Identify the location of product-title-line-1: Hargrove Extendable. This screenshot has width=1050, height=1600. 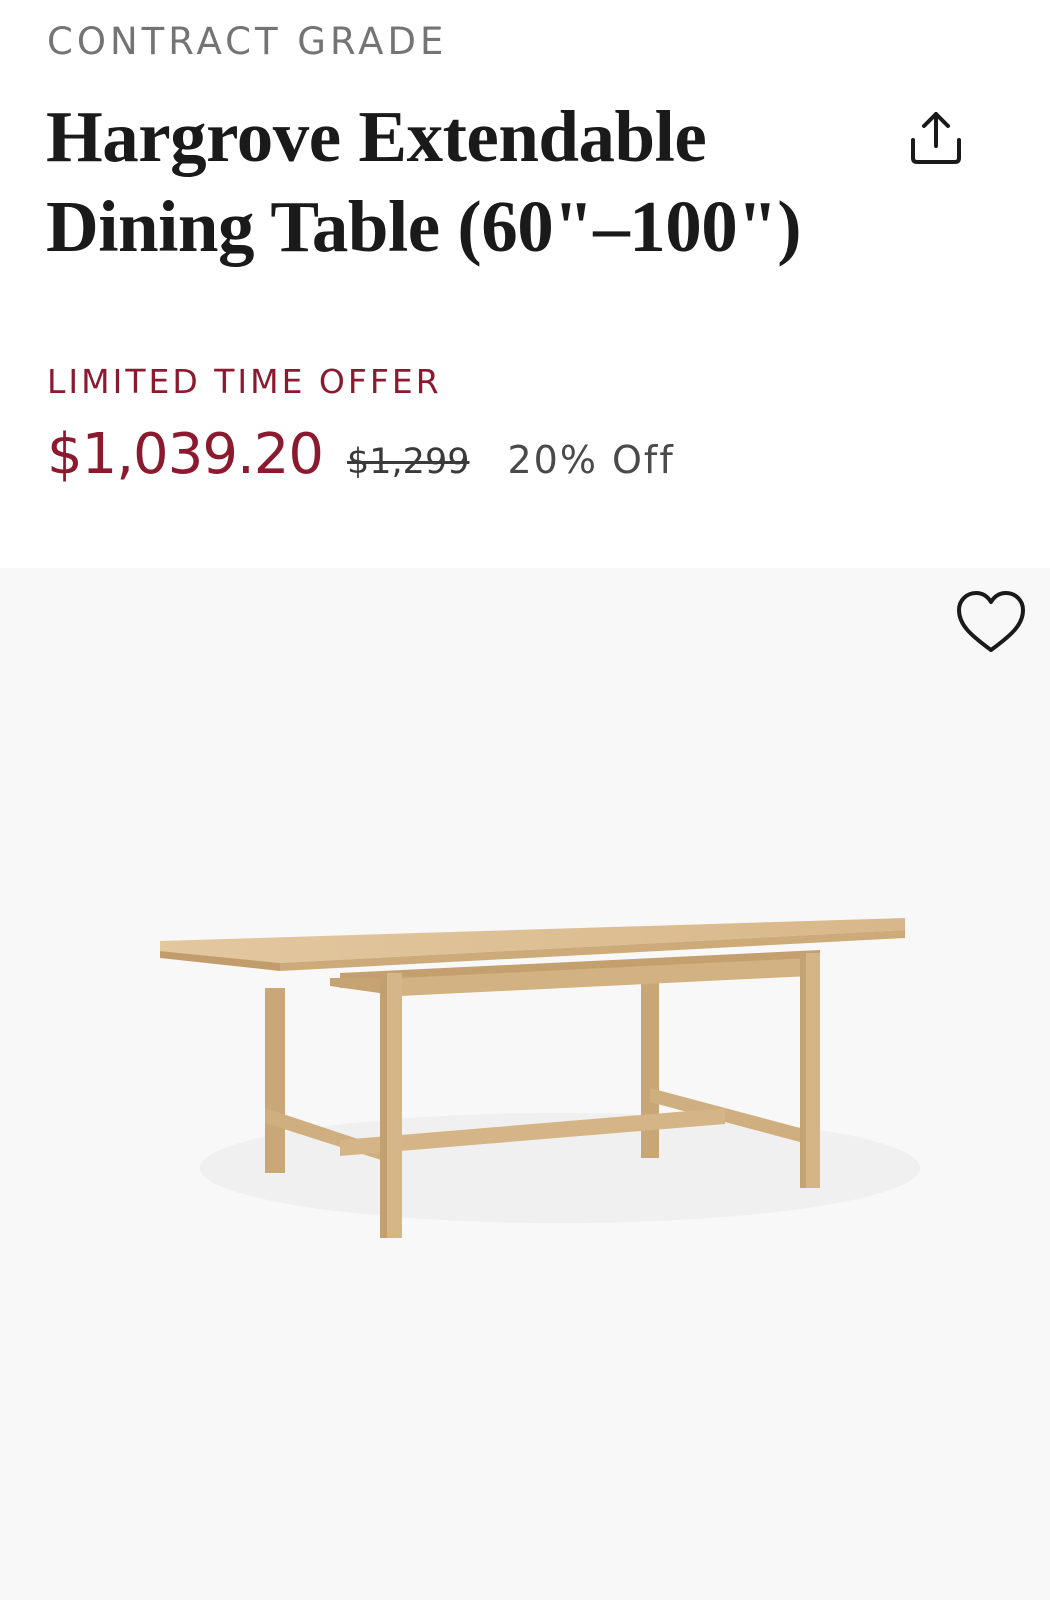
(376, 136).